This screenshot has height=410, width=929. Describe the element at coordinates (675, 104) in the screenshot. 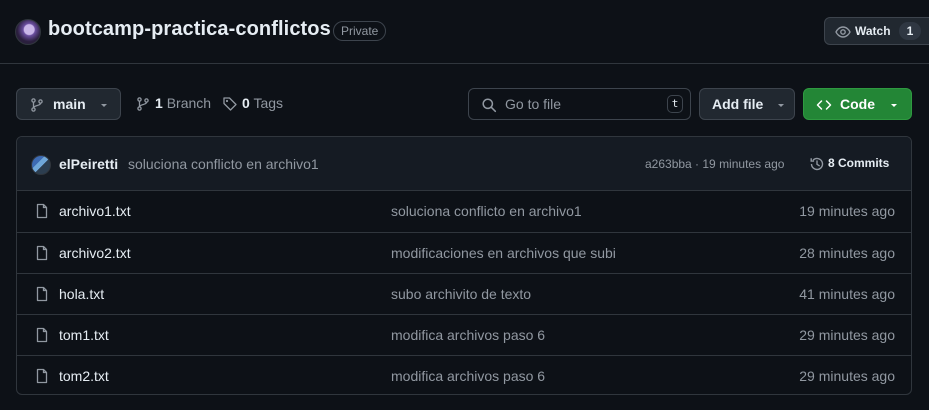

I see `keyboard-shortcut-hint: t` at that location.